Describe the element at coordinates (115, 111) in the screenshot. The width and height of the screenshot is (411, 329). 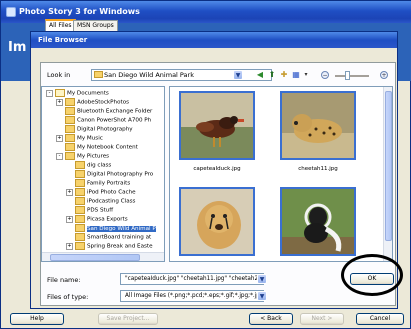
I see `tree-item-label: Bluetooth Exchange Folder` at that location.